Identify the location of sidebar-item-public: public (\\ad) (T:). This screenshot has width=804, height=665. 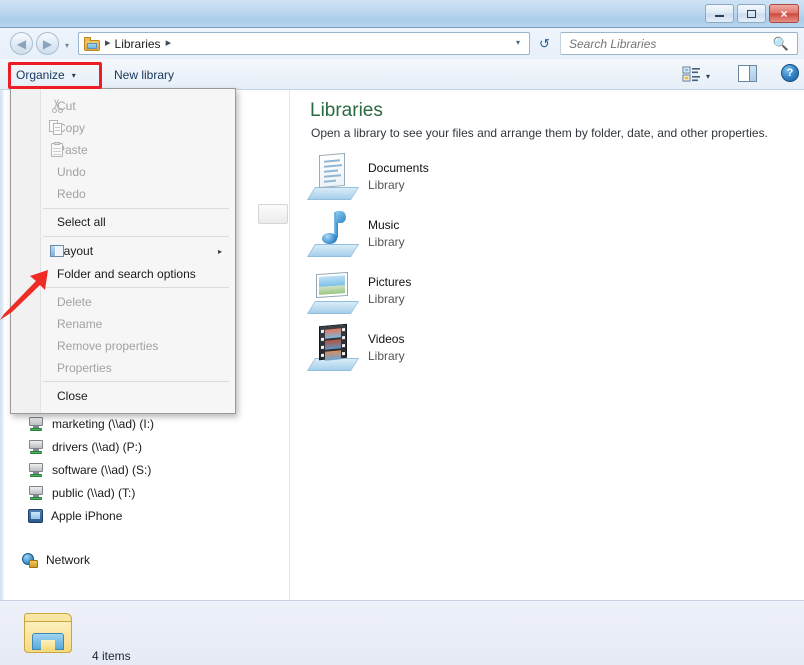
(81, 493).